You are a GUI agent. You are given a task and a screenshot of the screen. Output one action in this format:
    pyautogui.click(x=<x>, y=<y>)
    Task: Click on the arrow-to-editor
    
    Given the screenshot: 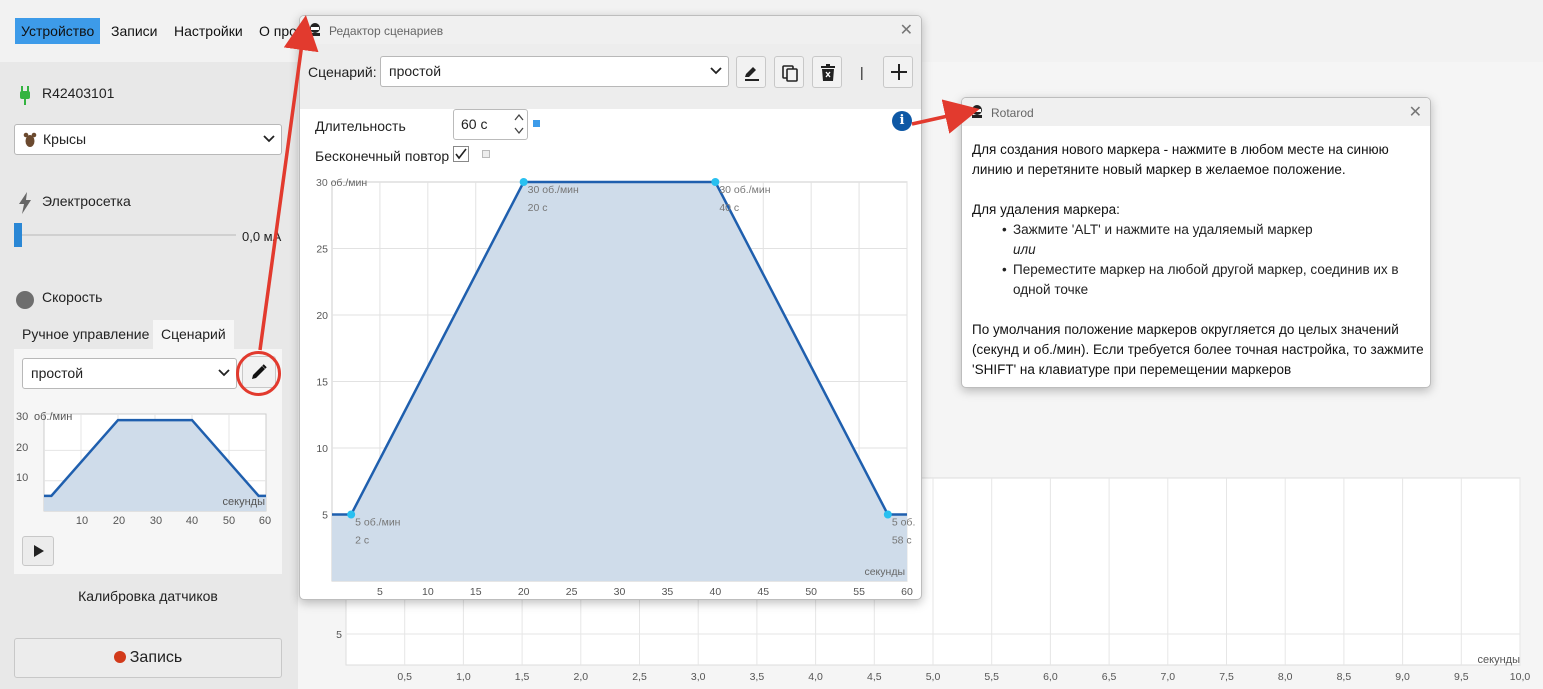 What is the action you would take?
    pyautogui.click(x=288, y=183)
    